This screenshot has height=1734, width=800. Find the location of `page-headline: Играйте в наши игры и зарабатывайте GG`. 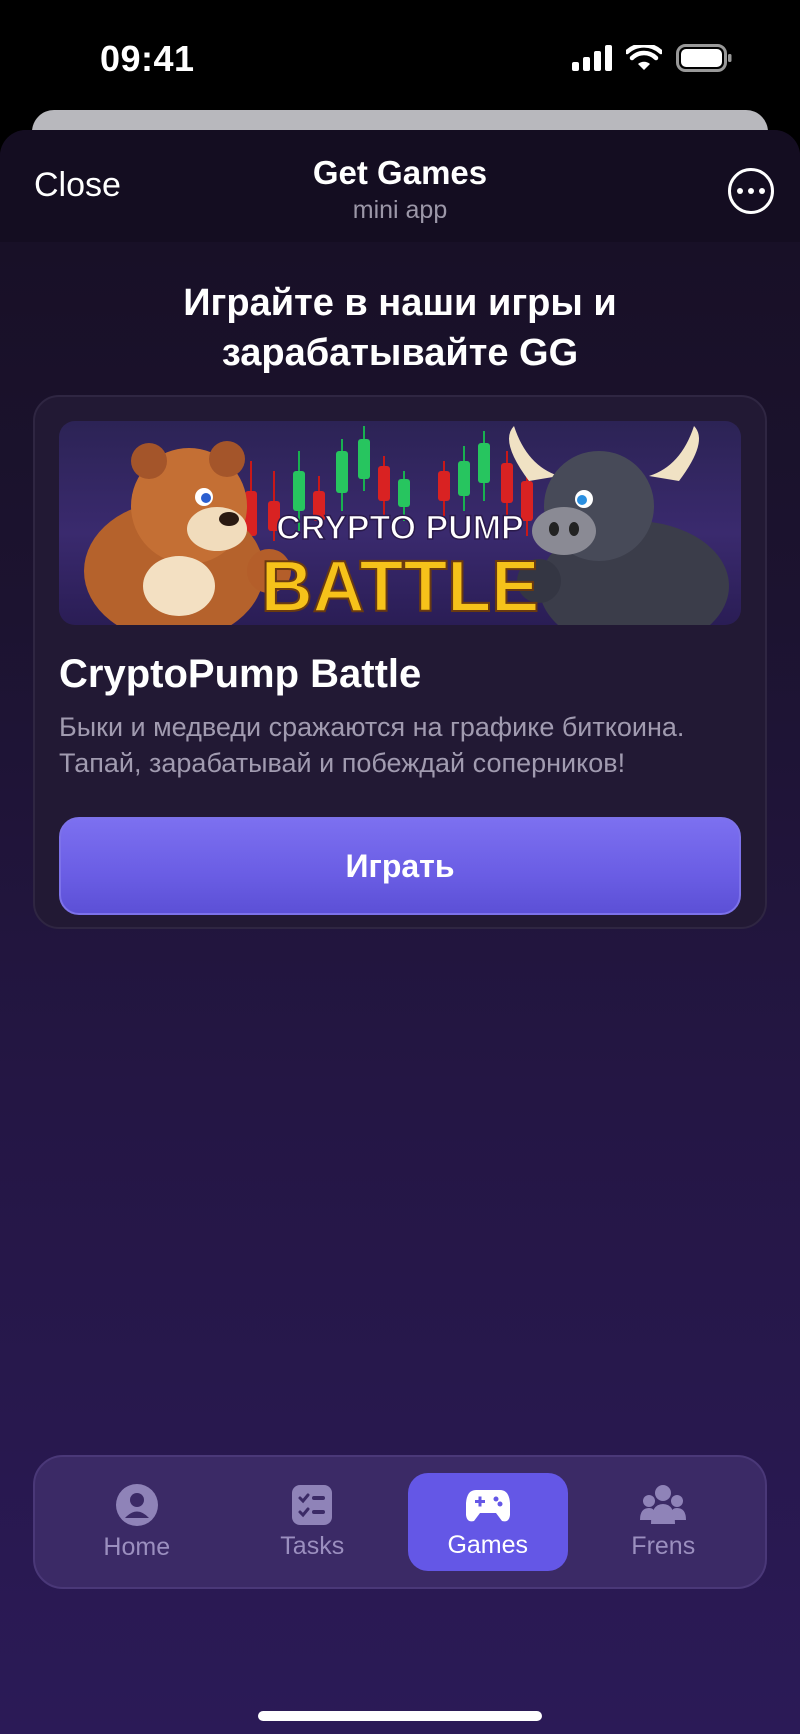

page-headline: Играйте в наши игры и зарабатывайте GG is located at coordinates (400, 328).